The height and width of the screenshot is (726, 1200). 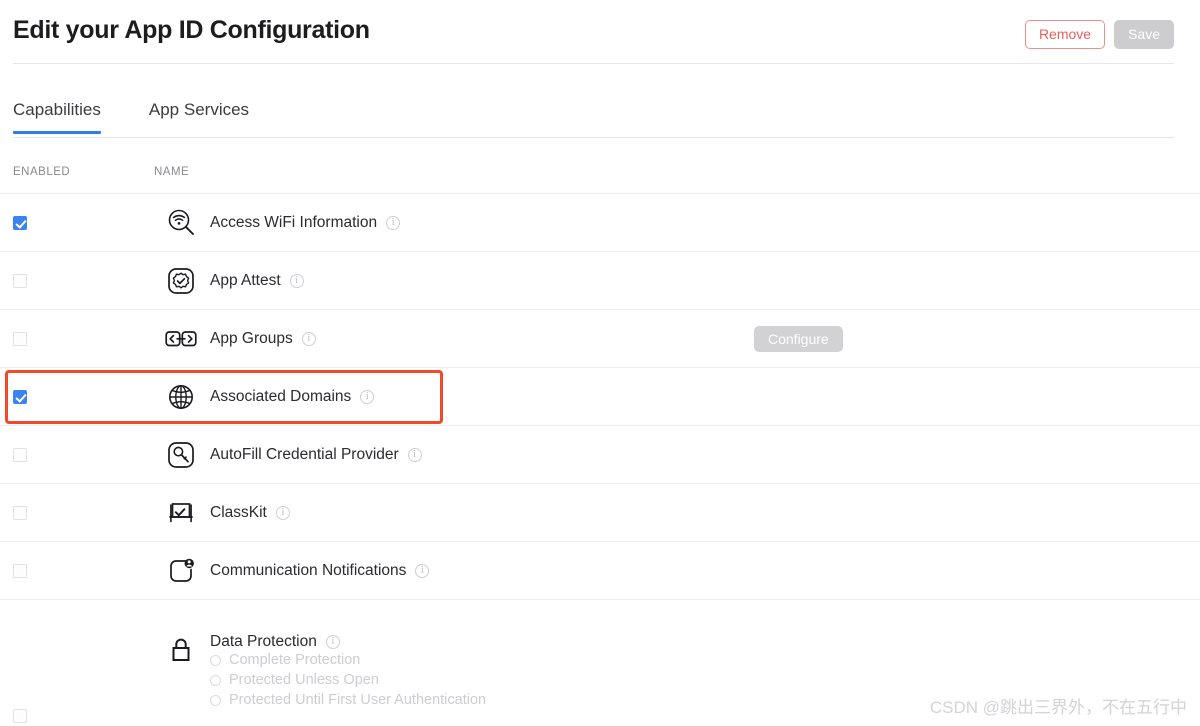 I want to click on save-button: Save, so click(x=1144, y=34).